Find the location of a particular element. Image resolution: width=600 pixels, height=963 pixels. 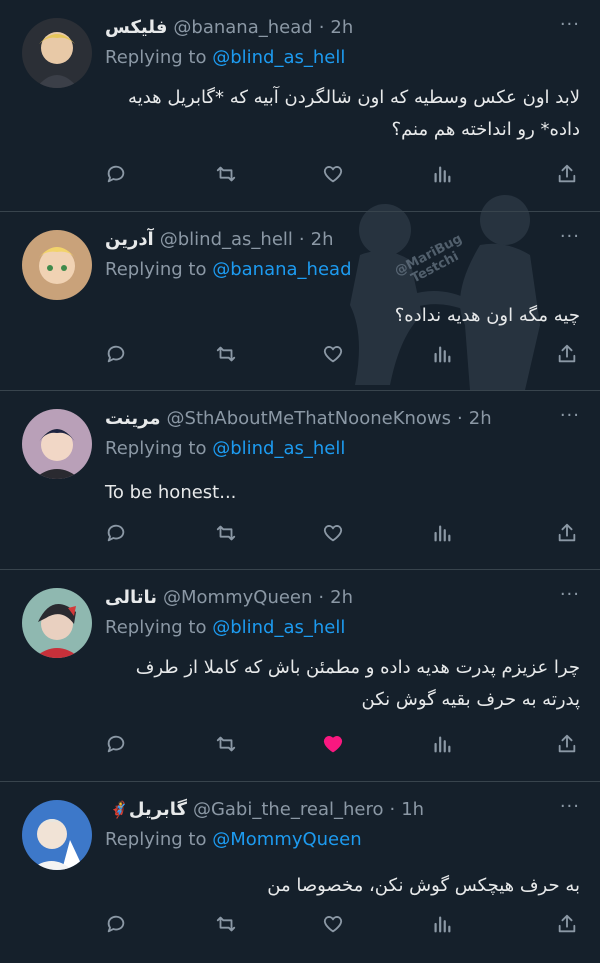

tweet-header: مرینت @SthAboutMeThatNooneKnows · 2h is located at coordinates (322, 418).